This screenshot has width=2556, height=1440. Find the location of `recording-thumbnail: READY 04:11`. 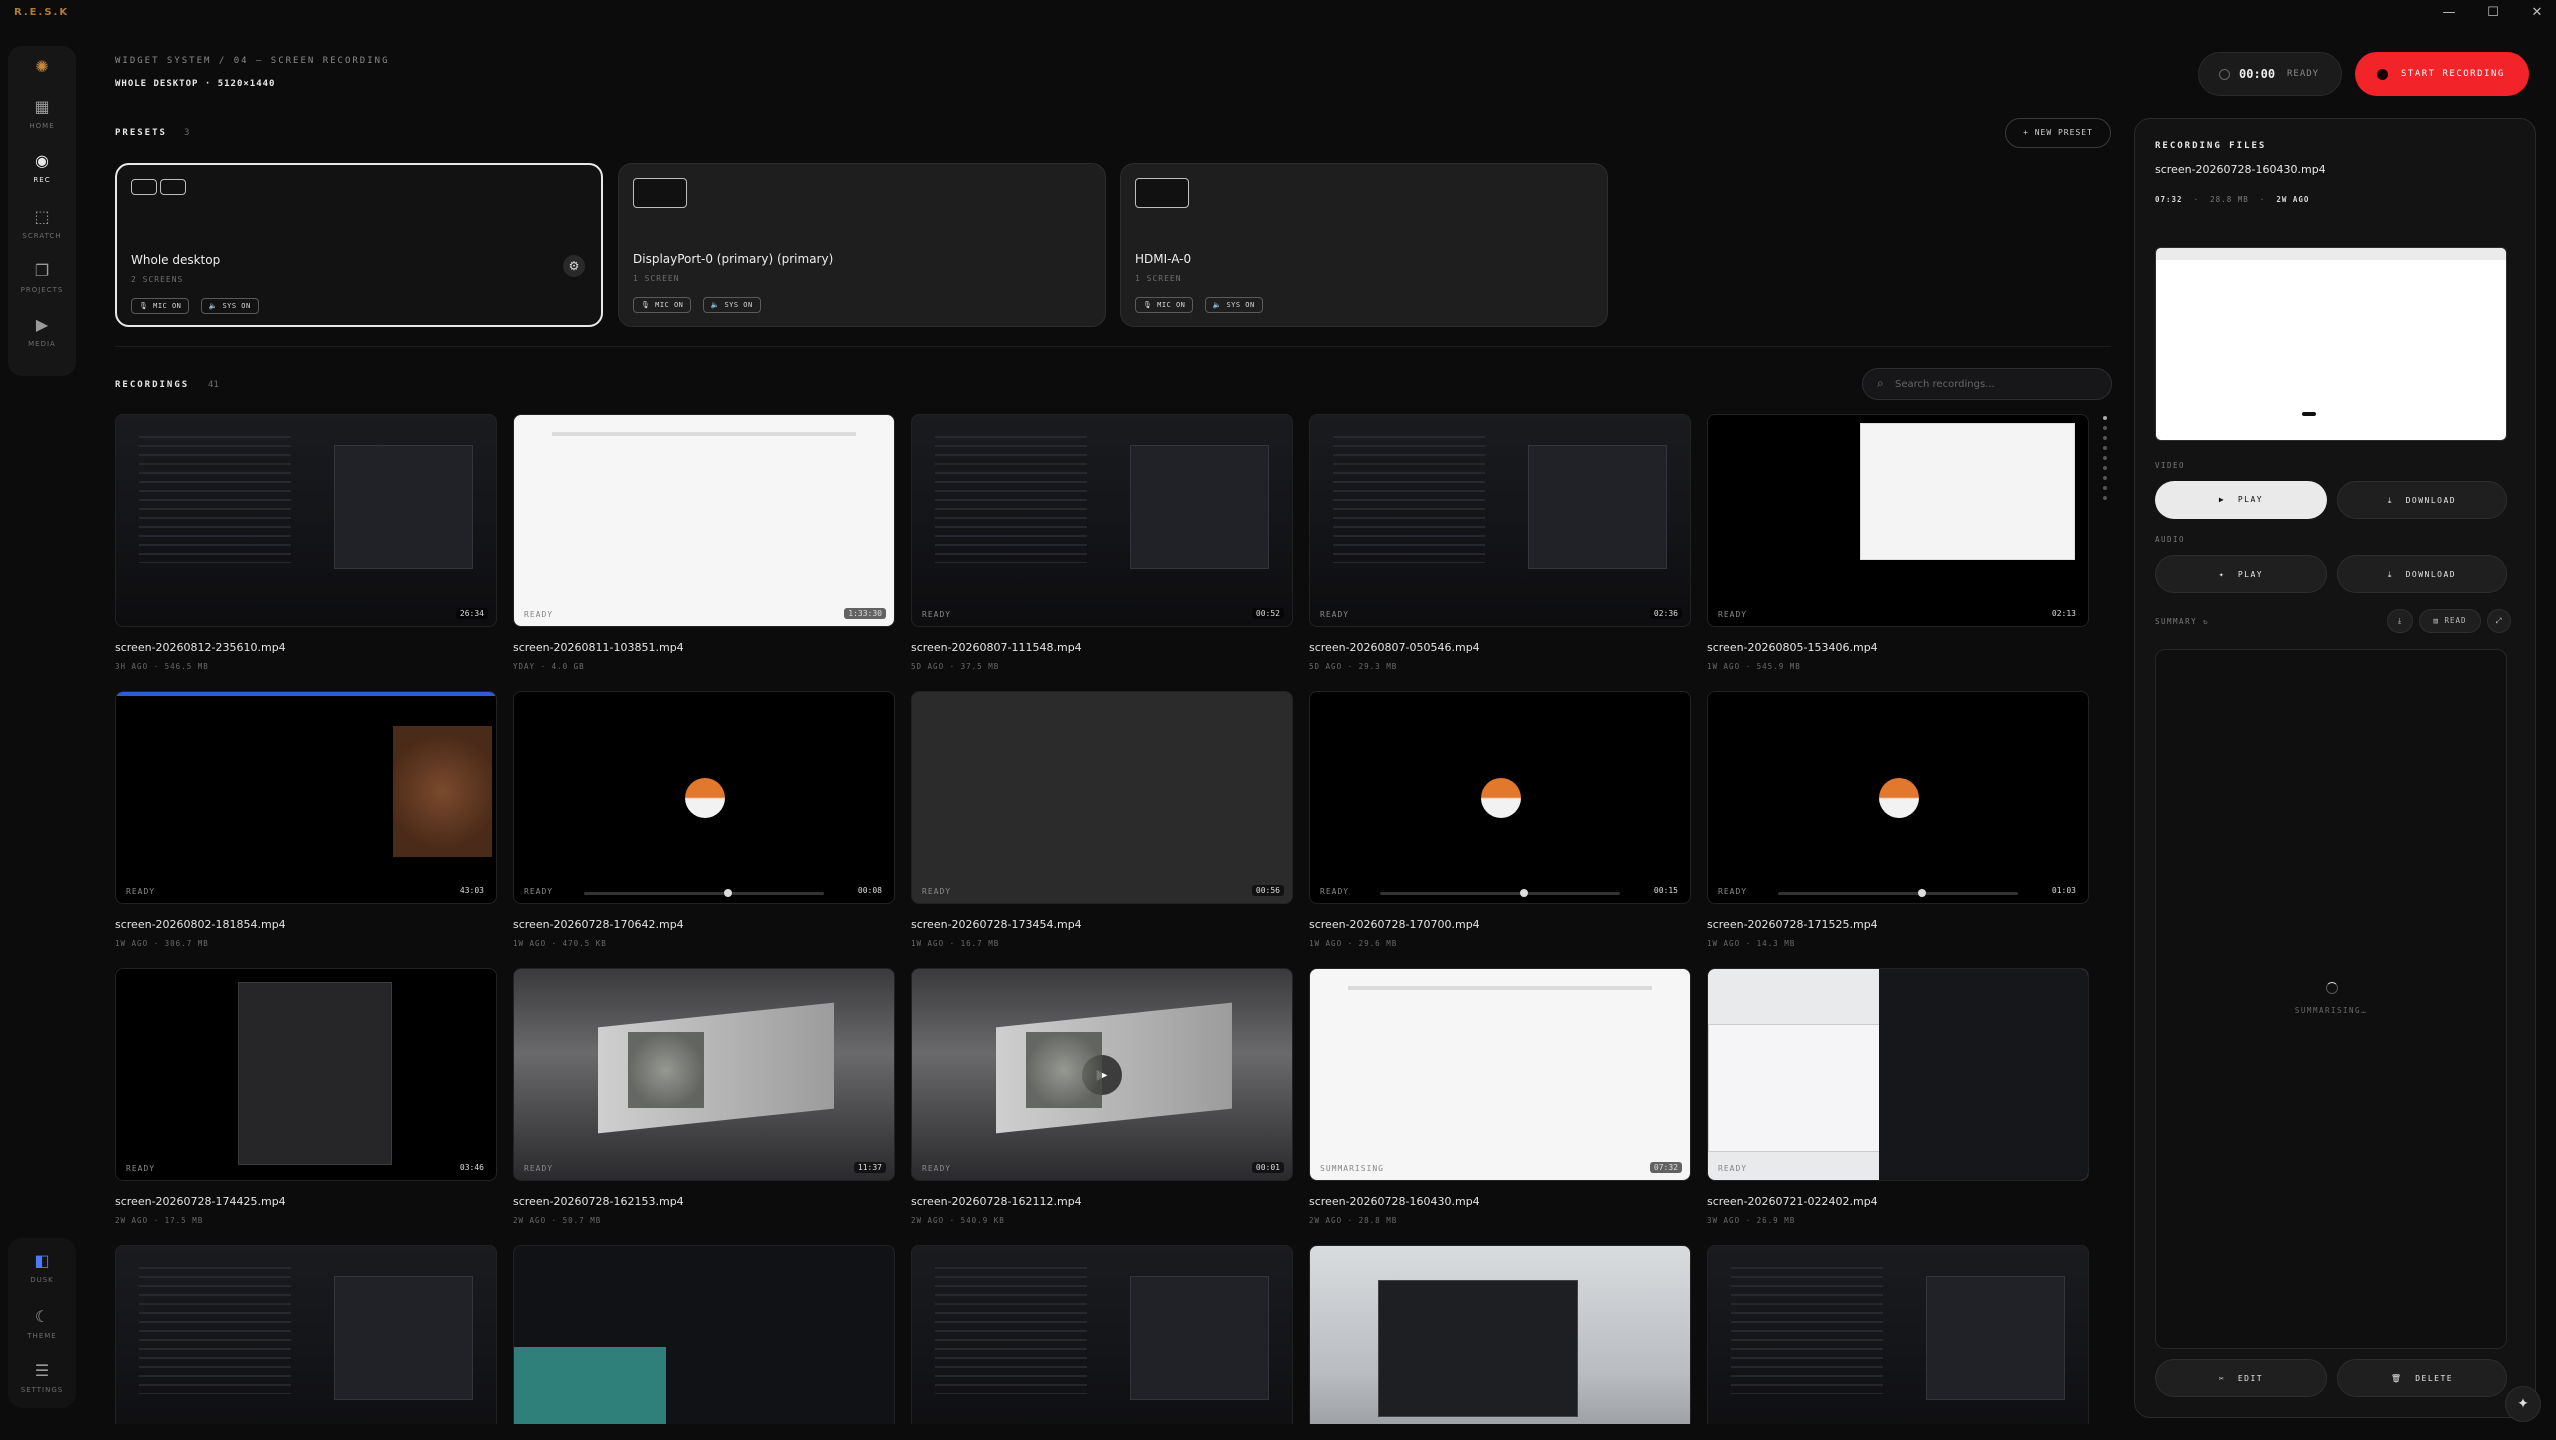

recording-thumbnail: READY 04:11 is located at coordinates (1898, 1074).